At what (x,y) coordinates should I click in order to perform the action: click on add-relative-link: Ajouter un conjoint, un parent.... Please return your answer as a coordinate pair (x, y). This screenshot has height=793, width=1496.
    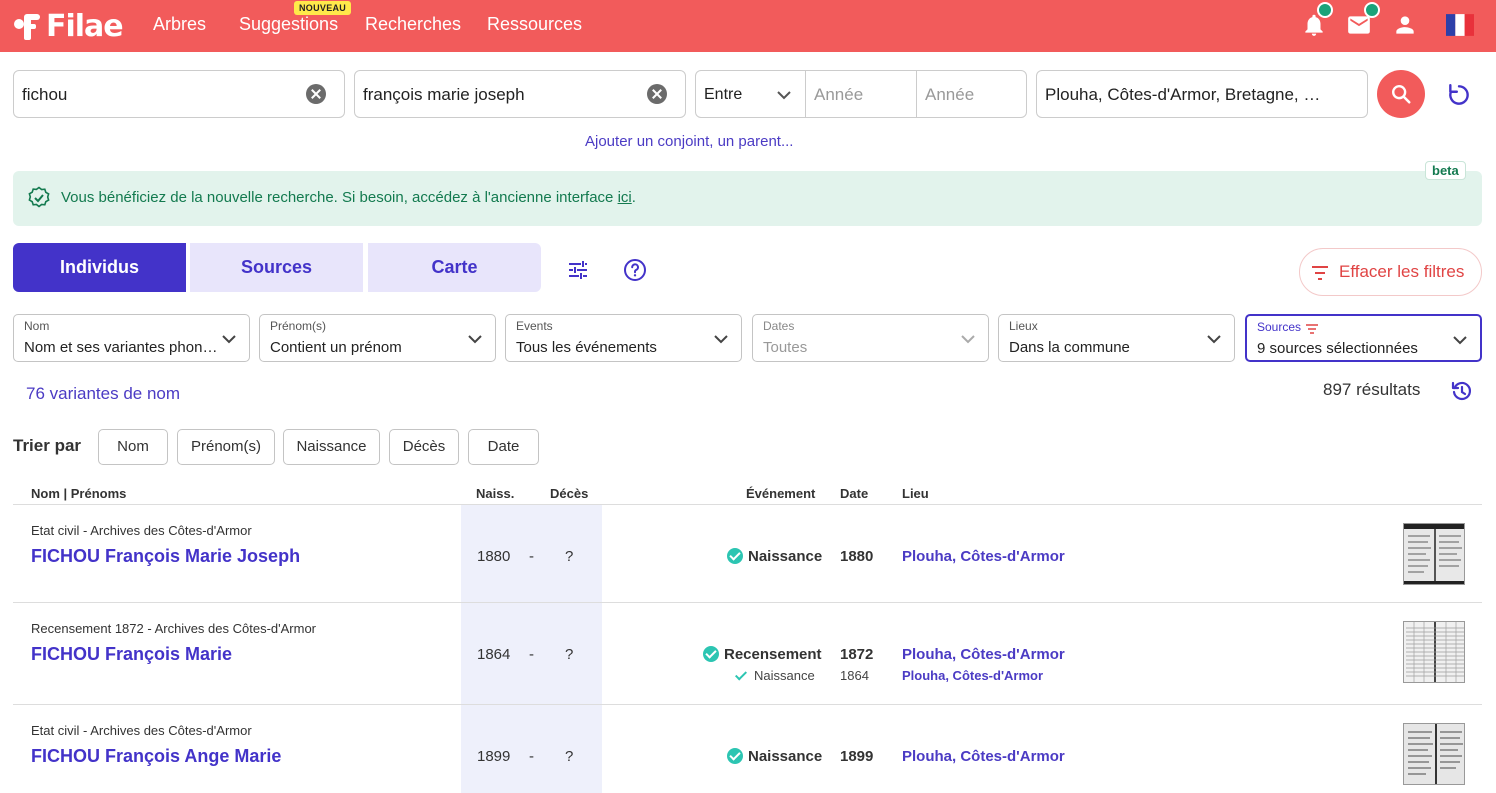
    Looking at the image, I should click on (689, 141).